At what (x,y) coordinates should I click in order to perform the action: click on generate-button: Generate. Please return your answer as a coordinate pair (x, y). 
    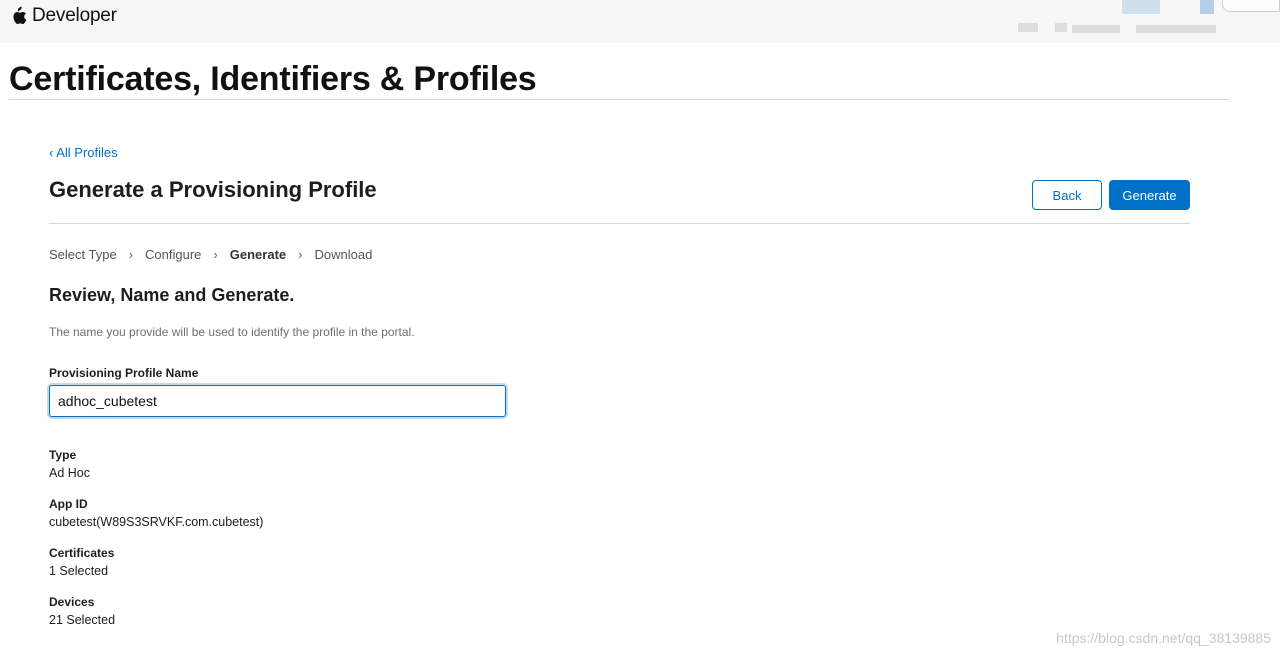
    Looking at the image, I should click on (1149, 195).